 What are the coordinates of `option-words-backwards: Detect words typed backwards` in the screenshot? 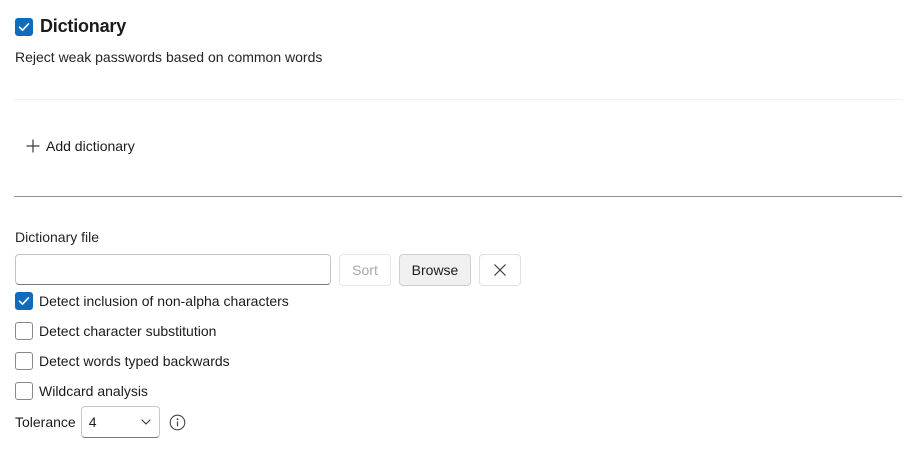 It's located at (122, 361).